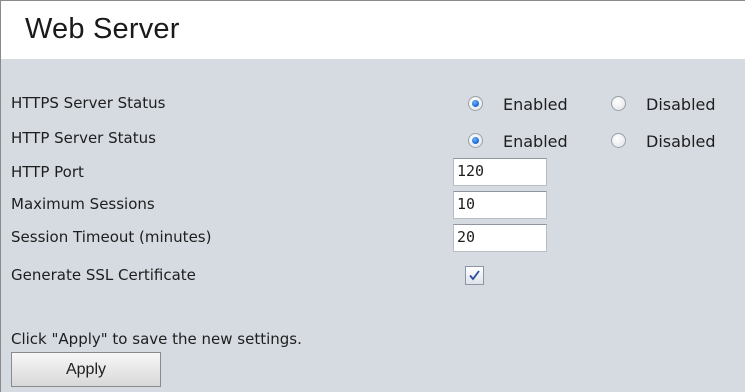 The image size is (745, 392). I want to click on https-disabled-radio, so click(618, 103).